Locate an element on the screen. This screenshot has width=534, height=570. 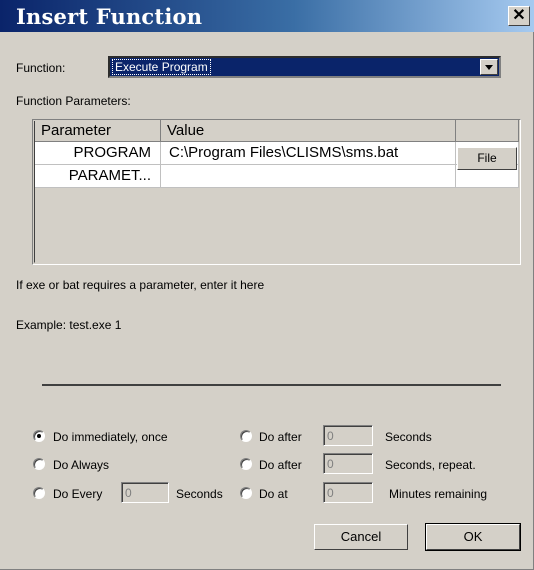
label-do-every: Do Every is located at coordinates (77, 494).